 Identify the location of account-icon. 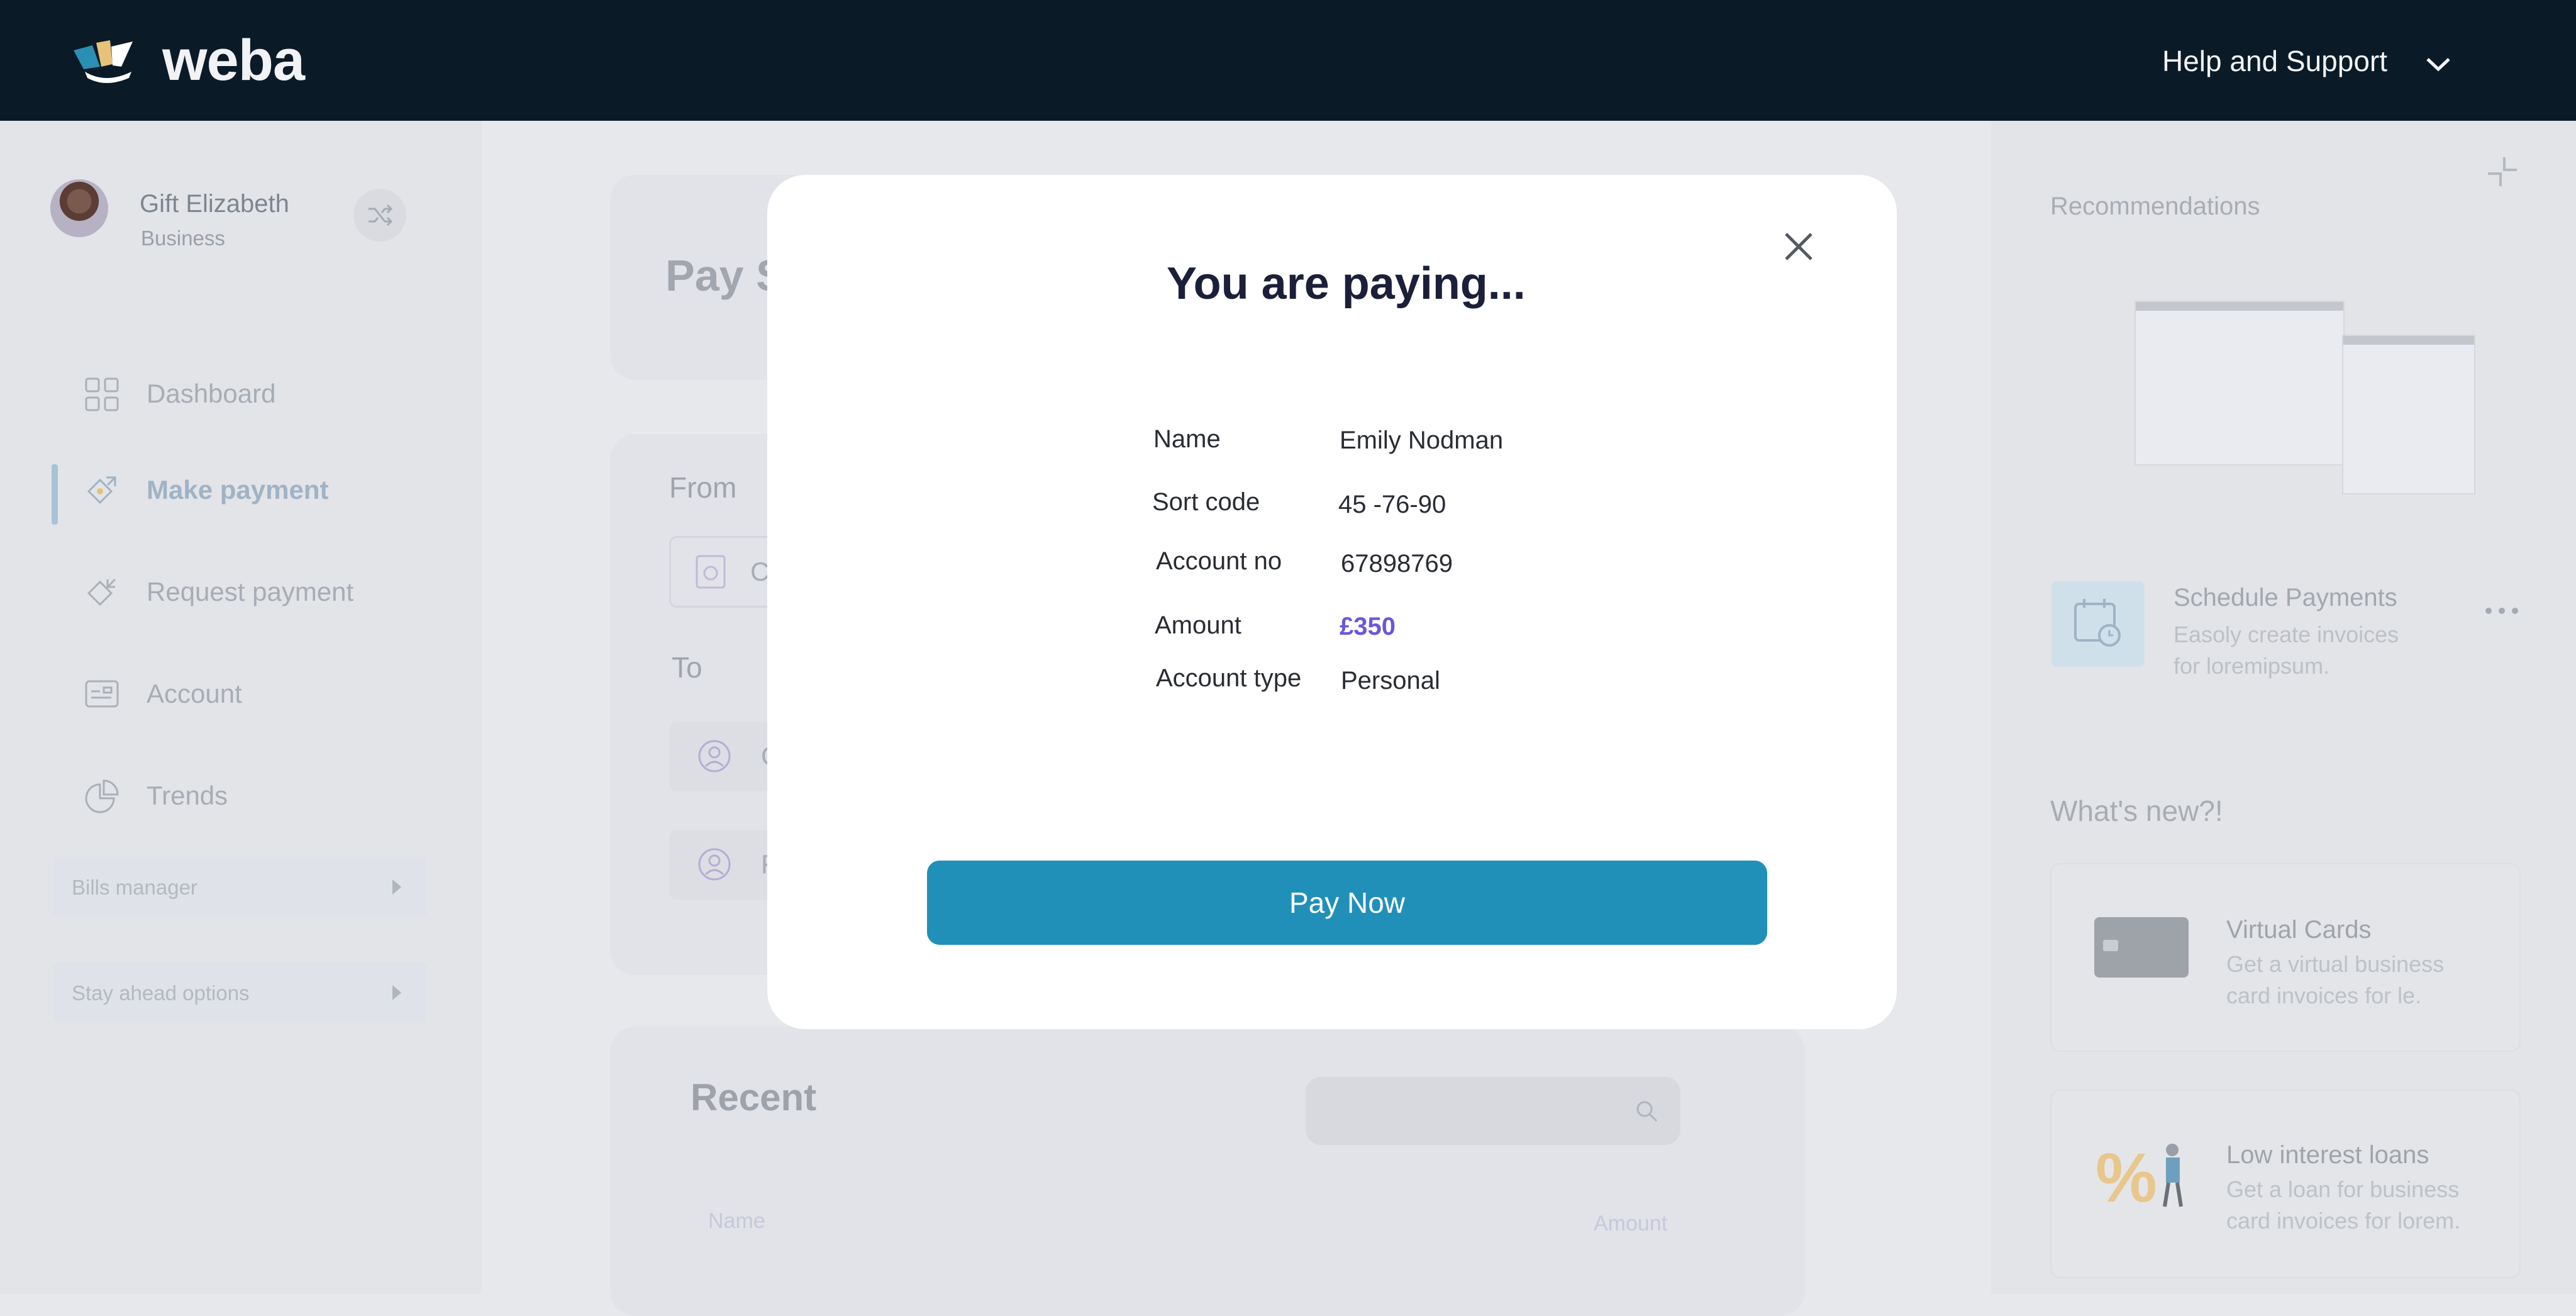
(711, 572).